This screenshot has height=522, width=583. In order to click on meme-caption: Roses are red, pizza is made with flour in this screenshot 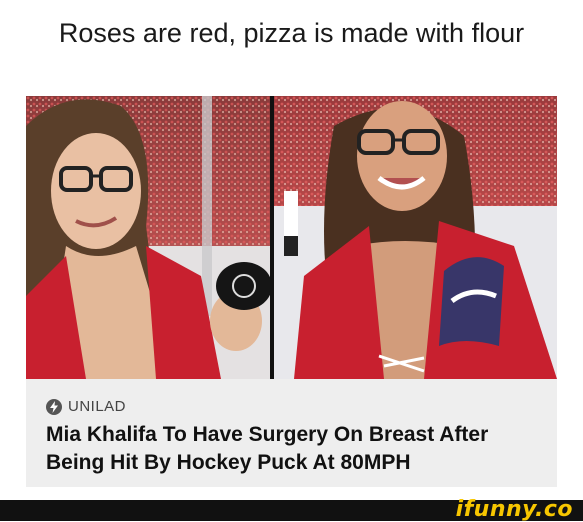, I will do `click(291, 33)`.